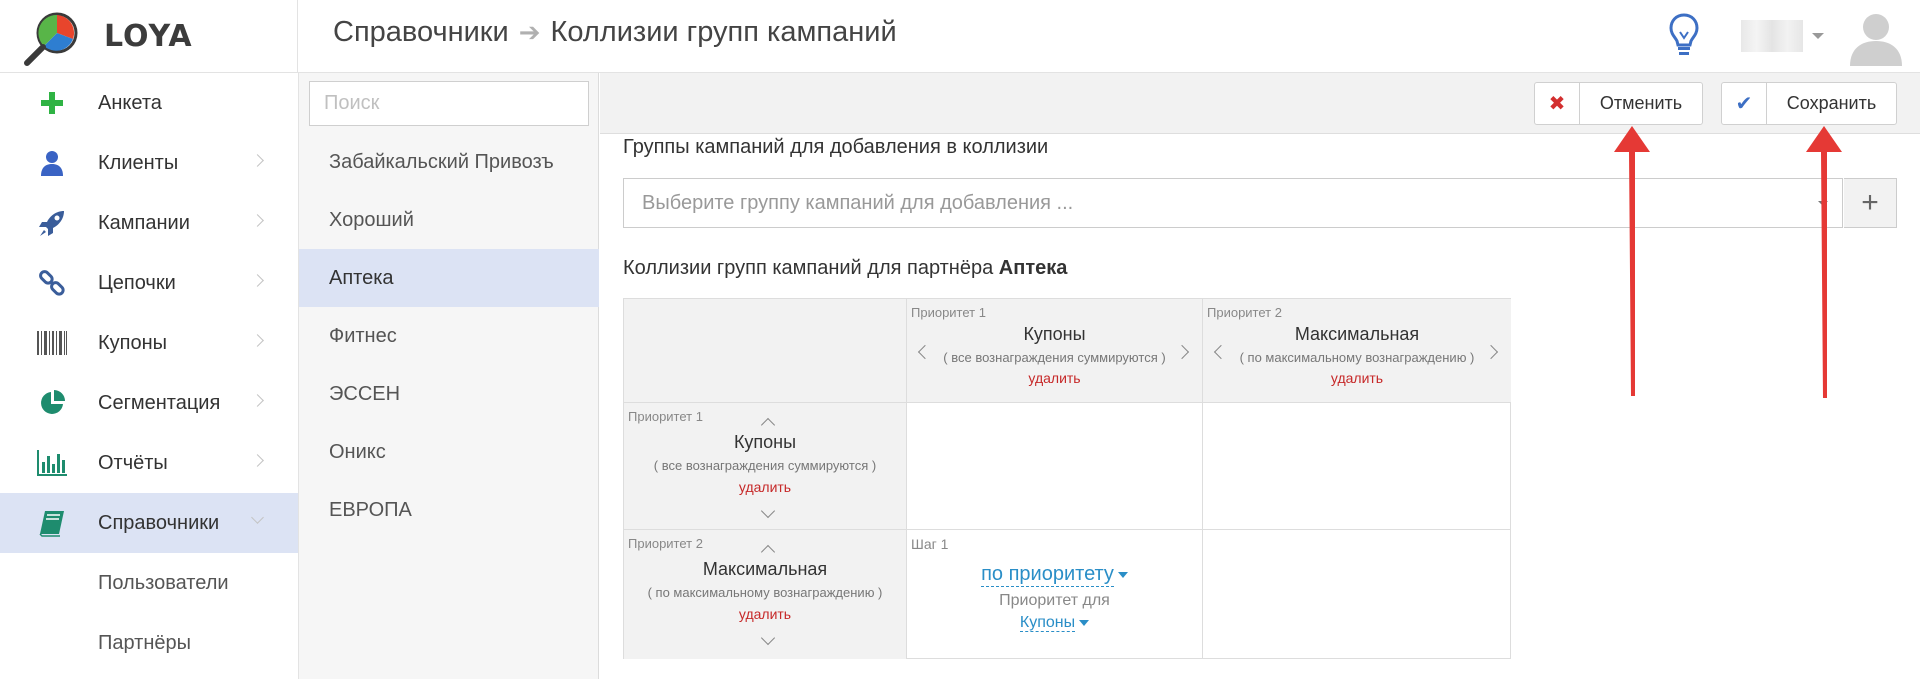 The height and width of the screenshot is (679, 1920). What do you see at coordinates (449, 452) in the screenshot?
I see `partner-item: Оникс` at bounding box center [449, 452].